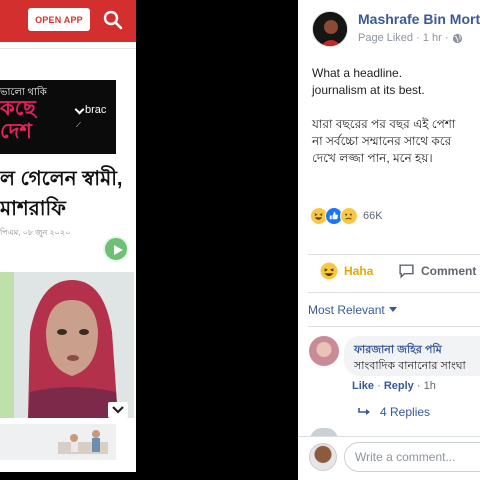  I want to click on comment-button: Comment, so click(437, 270).